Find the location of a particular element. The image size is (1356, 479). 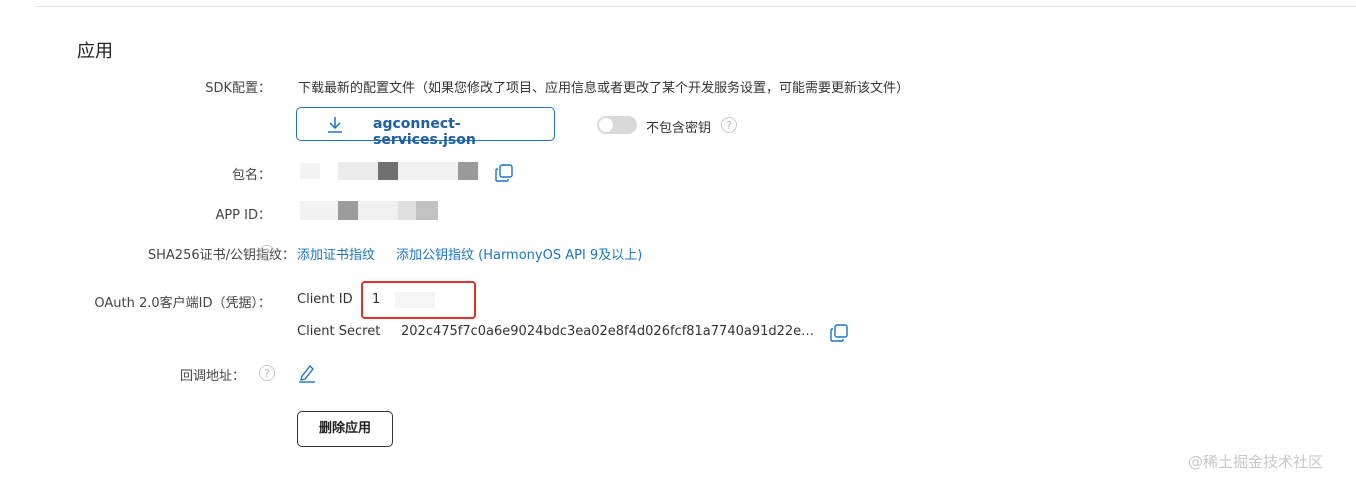

sdk-config-label: SDK配置： is located at coordinates (238, 88).